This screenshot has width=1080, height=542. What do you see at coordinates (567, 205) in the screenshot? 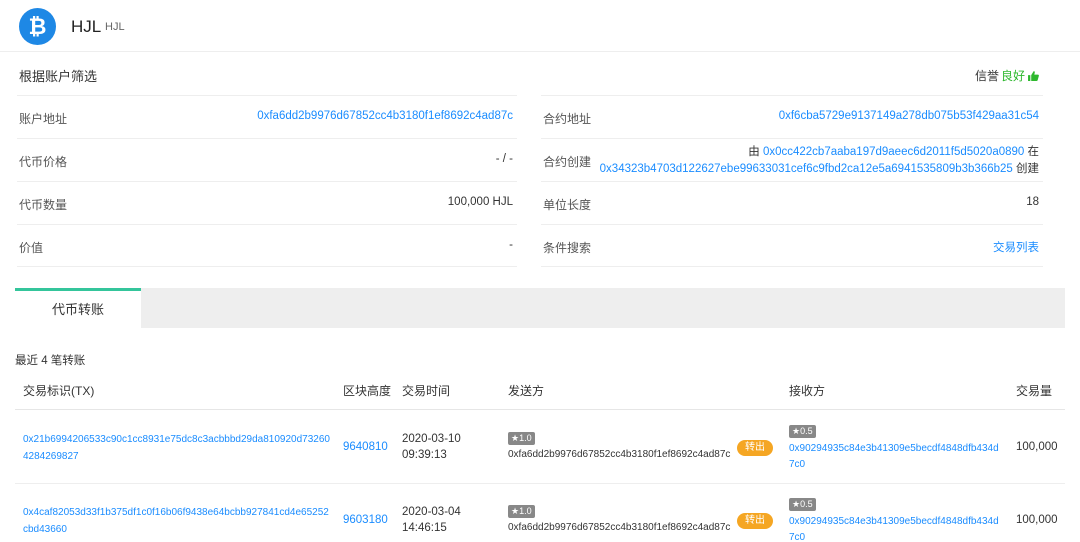
I see `unit-length-label: 单位长度` at bounding box center [567, 205].